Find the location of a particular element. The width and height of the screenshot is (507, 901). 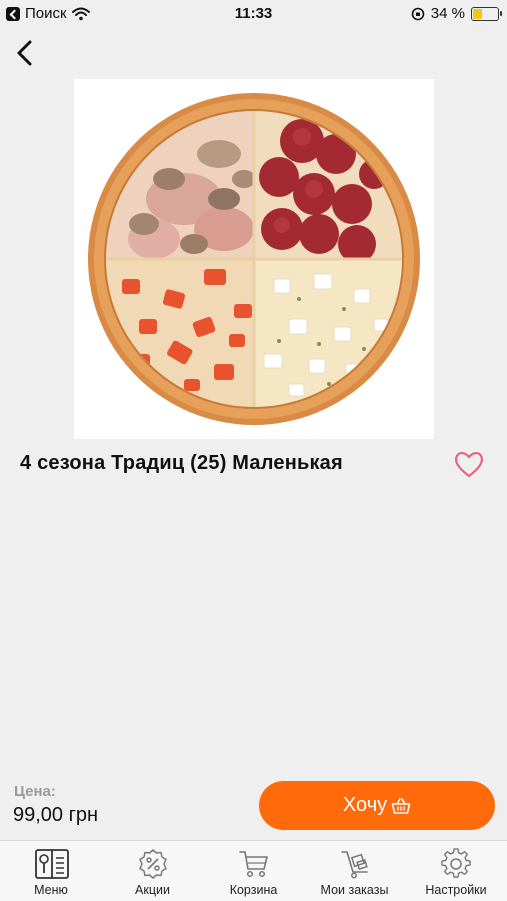

cart-icon is located at coordinates (253, 864).